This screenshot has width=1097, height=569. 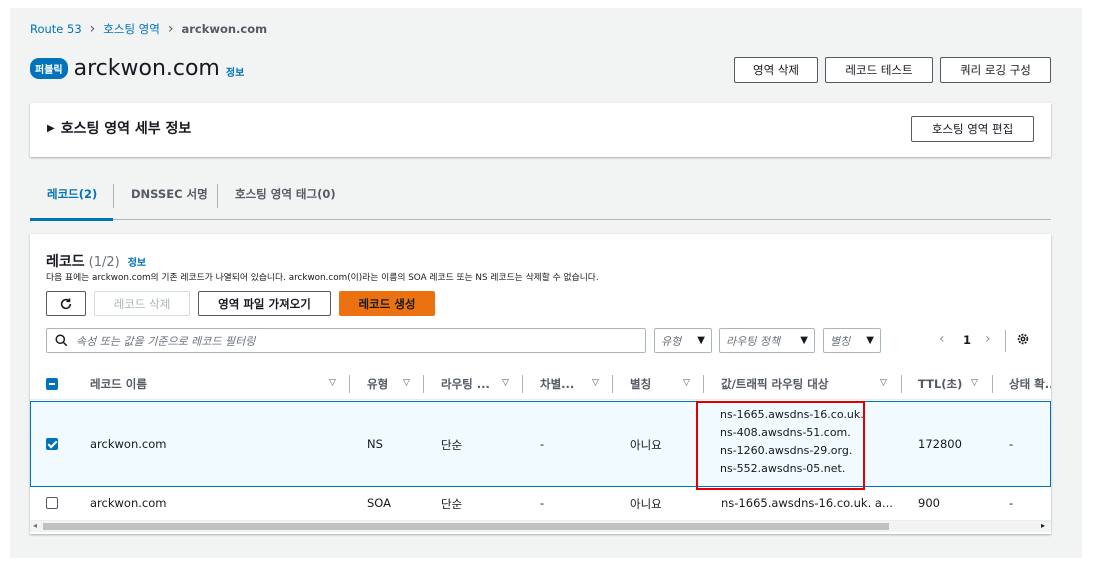 I want to click on breadcrumb-current: arckwon.com, so click(x=224, y=29).